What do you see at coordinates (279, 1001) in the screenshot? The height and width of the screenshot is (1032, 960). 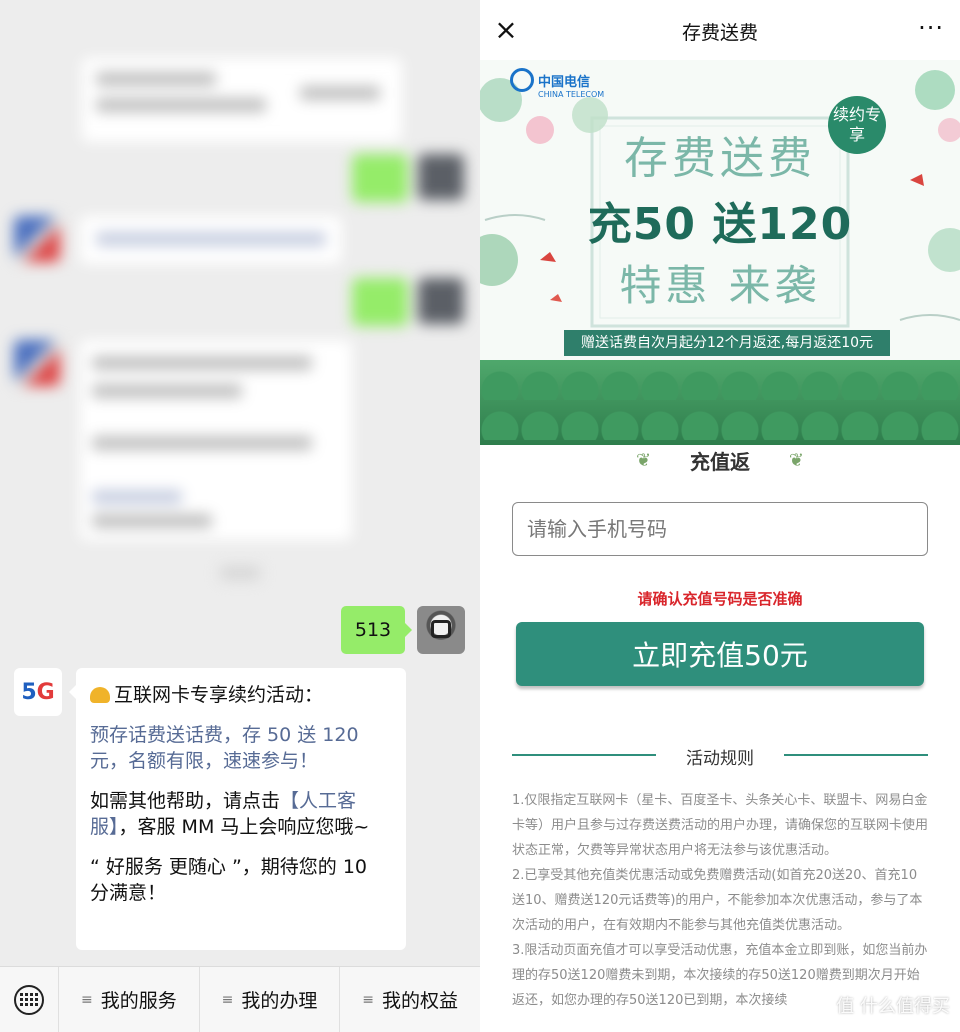 I see `menu-label: 我的办理` at bounding box center [279, 1001].